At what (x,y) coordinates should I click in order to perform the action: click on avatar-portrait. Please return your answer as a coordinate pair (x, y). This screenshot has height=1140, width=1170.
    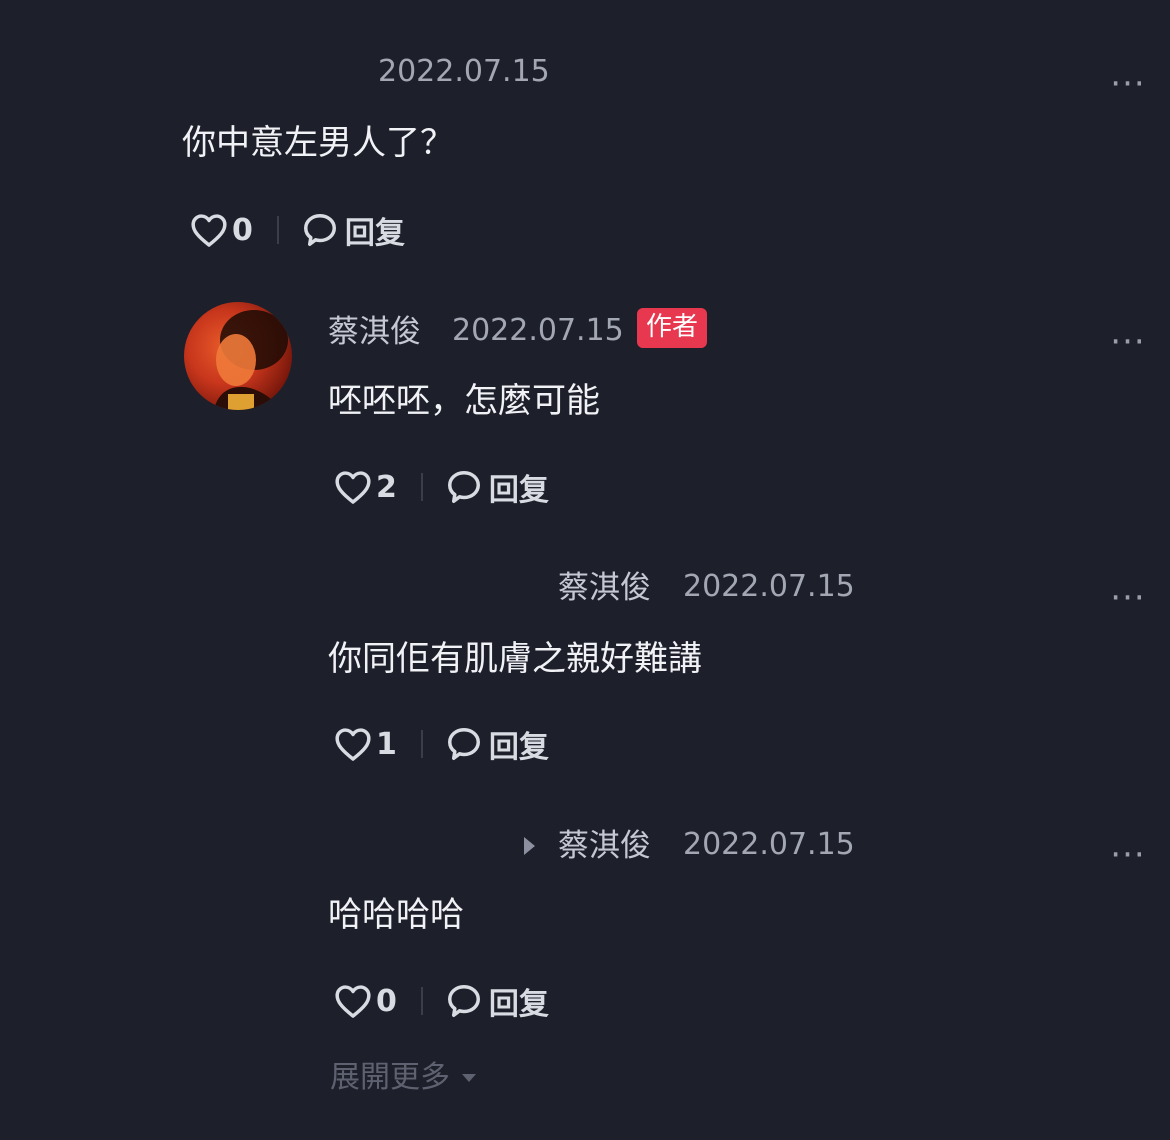
    Looking at the image, I should click on (251, 360).